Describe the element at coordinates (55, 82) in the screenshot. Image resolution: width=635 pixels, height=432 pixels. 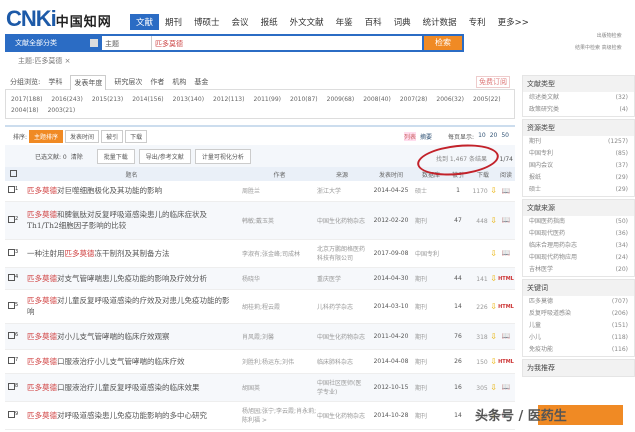
I see `filter-tab: 学科` at that location.